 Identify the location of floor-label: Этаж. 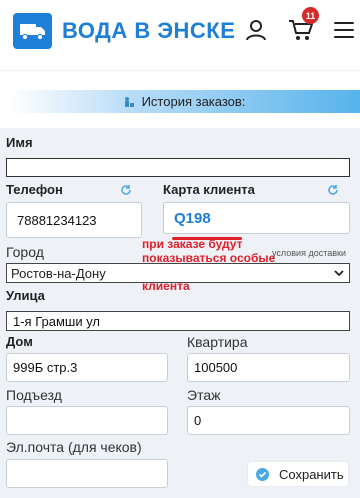
(204, 395).